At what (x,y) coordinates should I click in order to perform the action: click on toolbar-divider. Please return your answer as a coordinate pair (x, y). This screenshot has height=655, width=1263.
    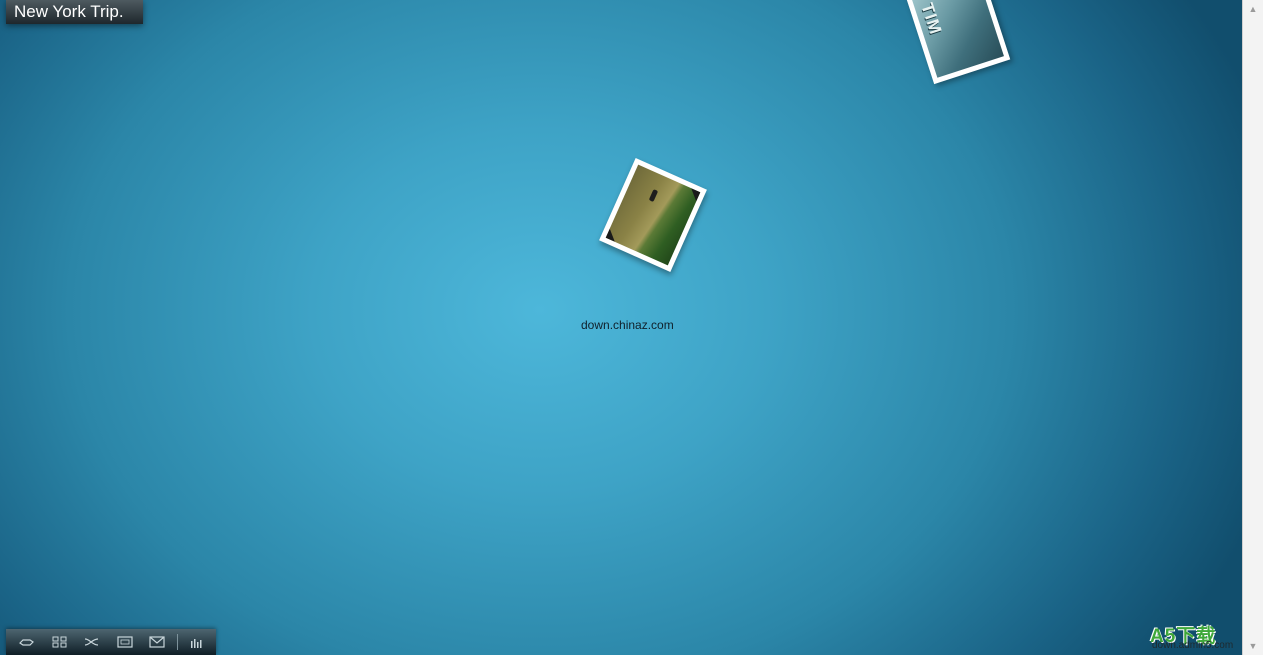
    Looking at the image, I should click on (177, 642).